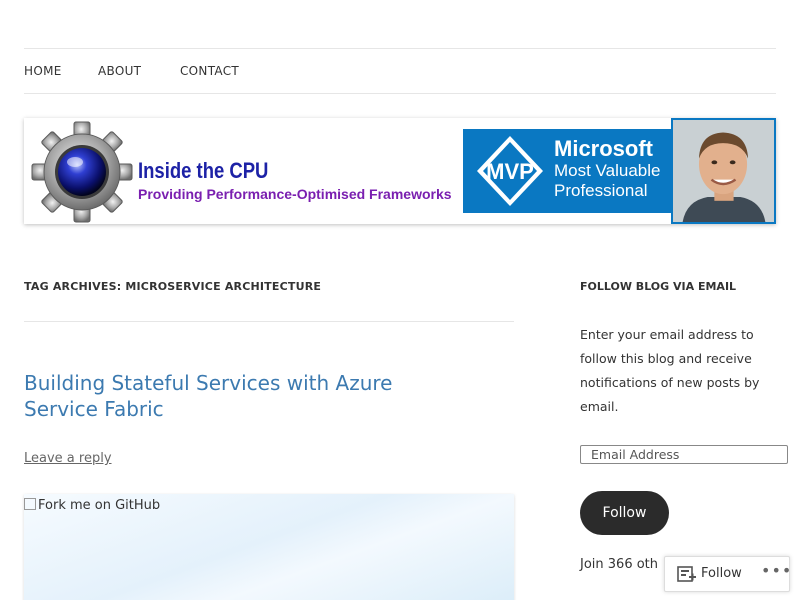 Image resolution: width=800 pixels, height=600 pixels. Describe the element at coordinates (82, 172) in the screenshot. I see `gear-logo-icon` at that location.